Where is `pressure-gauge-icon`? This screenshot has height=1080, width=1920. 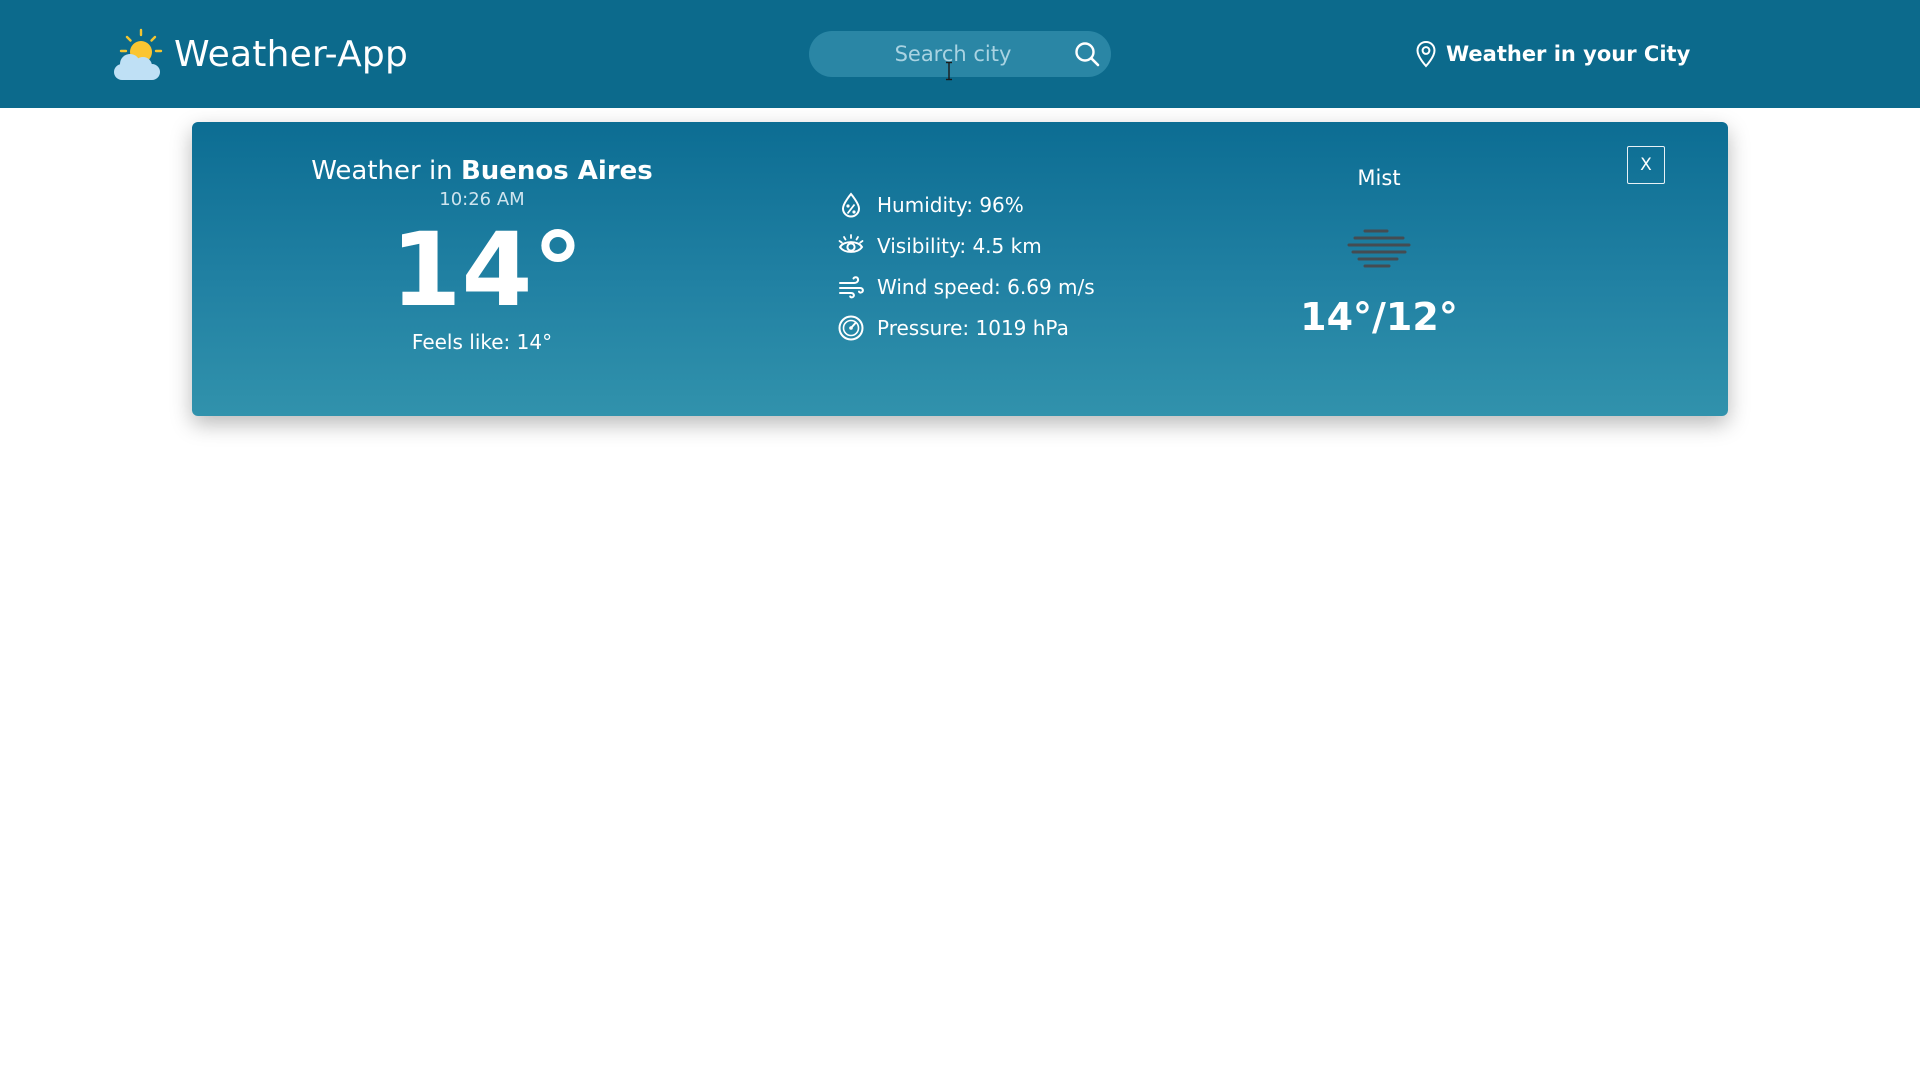 pressure-gauge-icon is located at coordinates (851, 327).